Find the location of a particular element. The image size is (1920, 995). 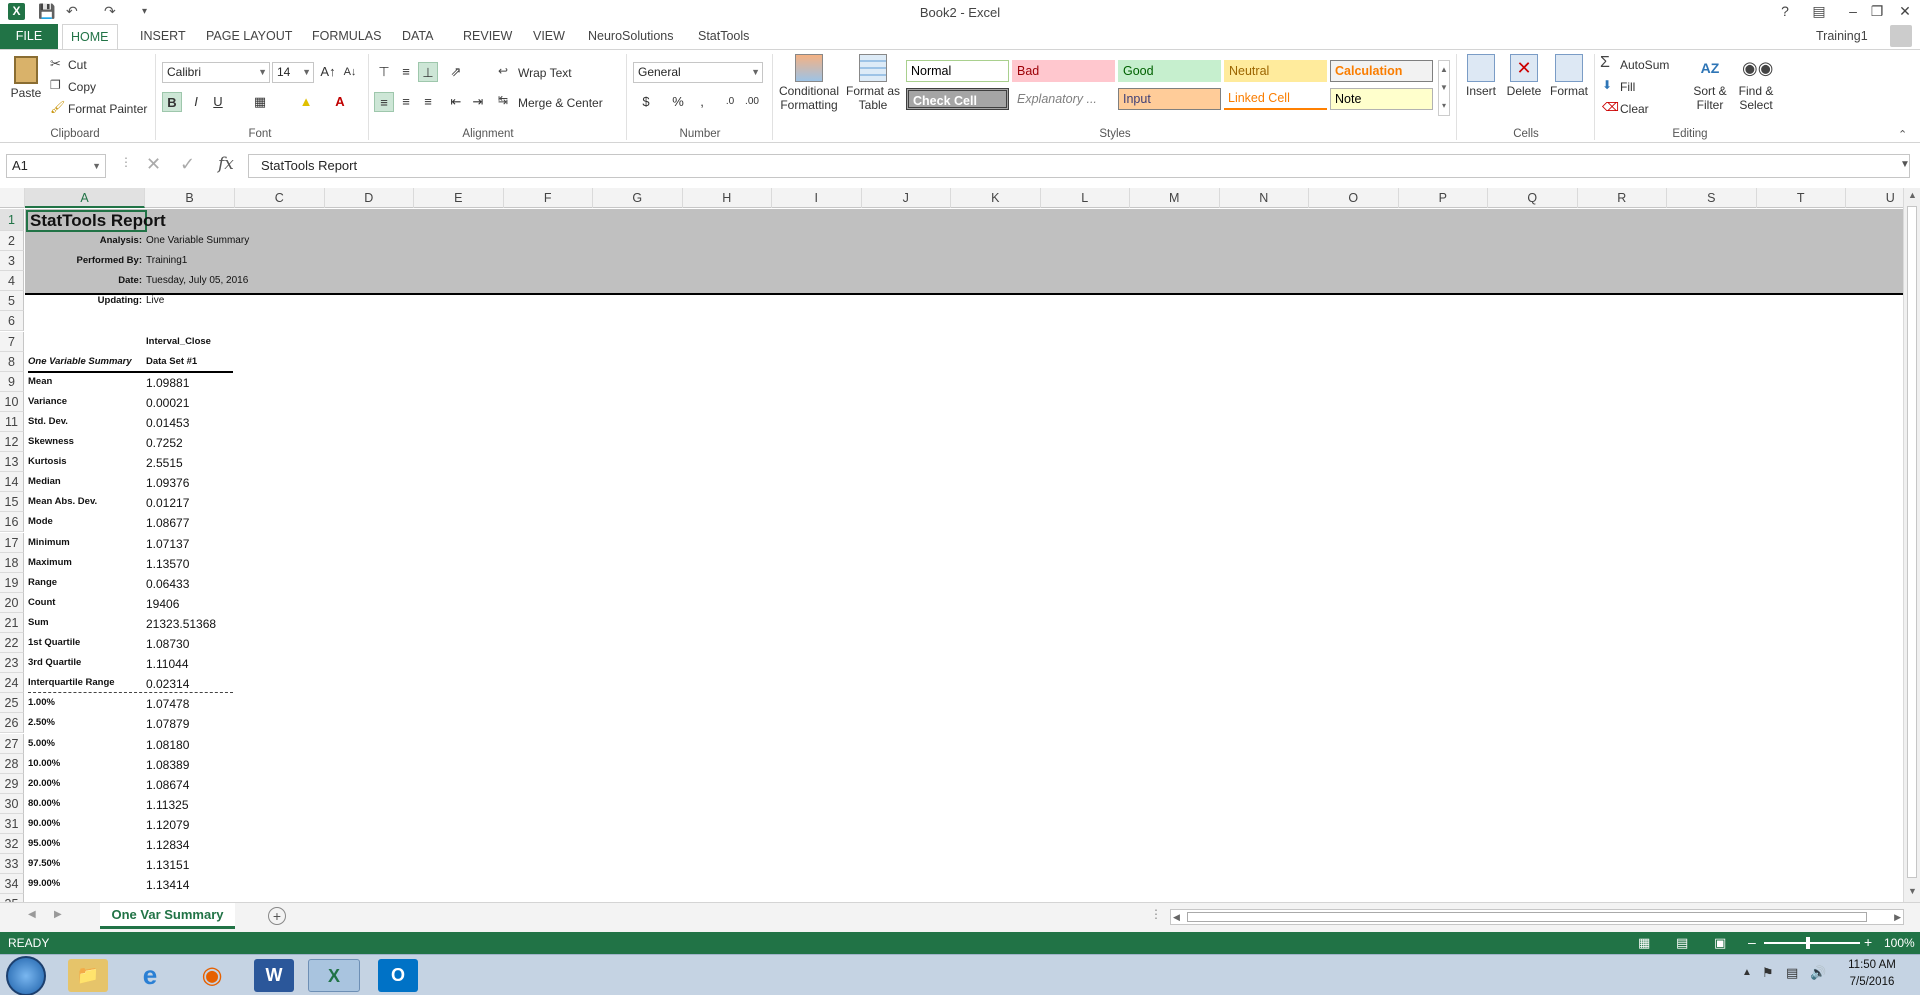

row-header-33: 33 is located at coordinates (12, 864).